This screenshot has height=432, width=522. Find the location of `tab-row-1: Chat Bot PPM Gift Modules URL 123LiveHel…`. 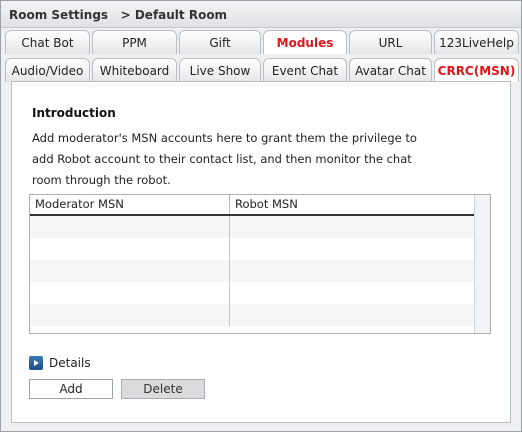

tab-row-1: Chat Bot PPM Gift Modules URL 123LiveHel… is located at coordinates (262, 42).